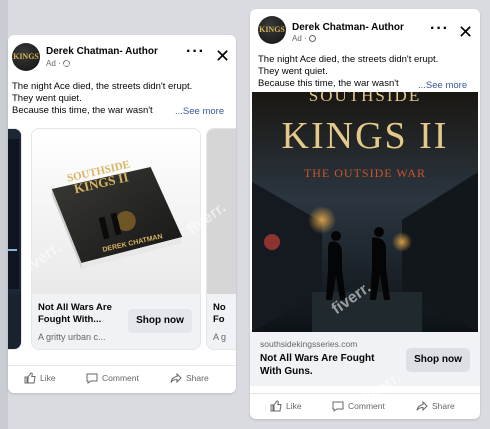  I want to click on title-line: Fo, so click(219, 319).